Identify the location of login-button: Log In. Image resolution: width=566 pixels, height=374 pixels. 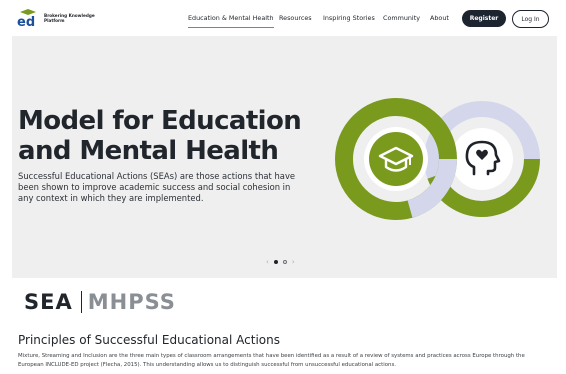
(530, 19).